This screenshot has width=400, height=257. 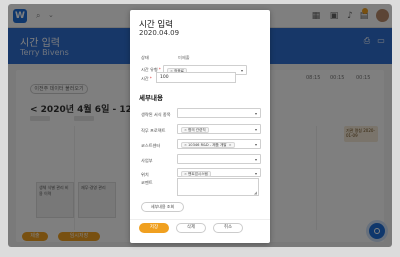 I want to click on location-select: ×팬트업시스템 ▾, so click(x=219, y=172).